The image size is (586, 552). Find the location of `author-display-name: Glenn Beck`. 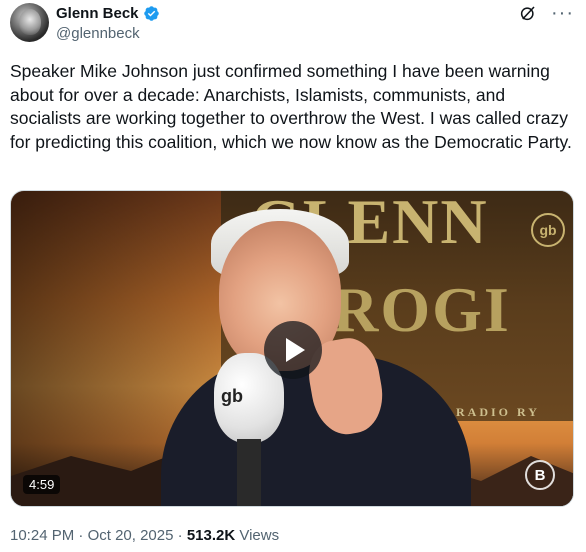

author-display-name: Glenn Beck is located at coordinates (97, 13).